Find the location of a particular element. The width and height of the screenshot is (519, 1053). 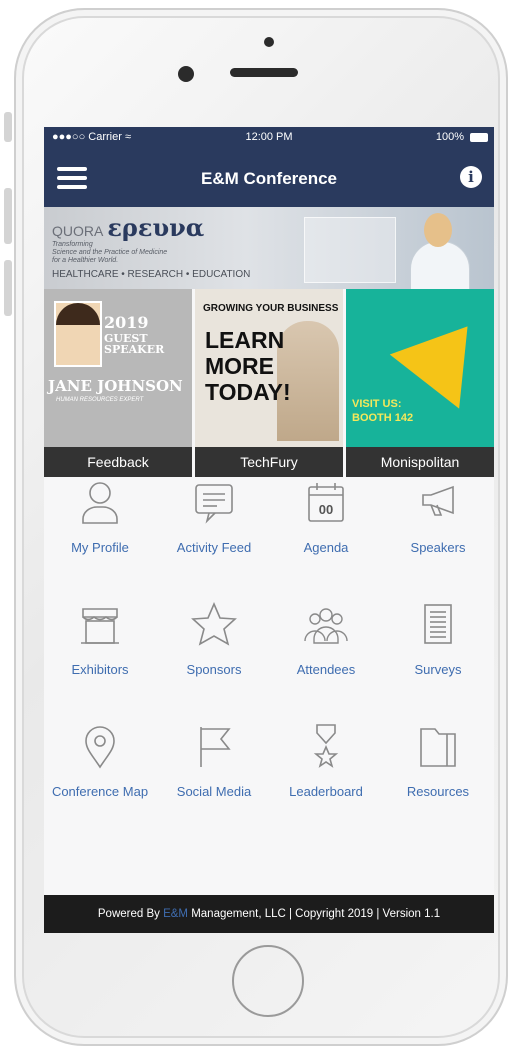

menu-label: Speakers is located at coordinates (438, 547).